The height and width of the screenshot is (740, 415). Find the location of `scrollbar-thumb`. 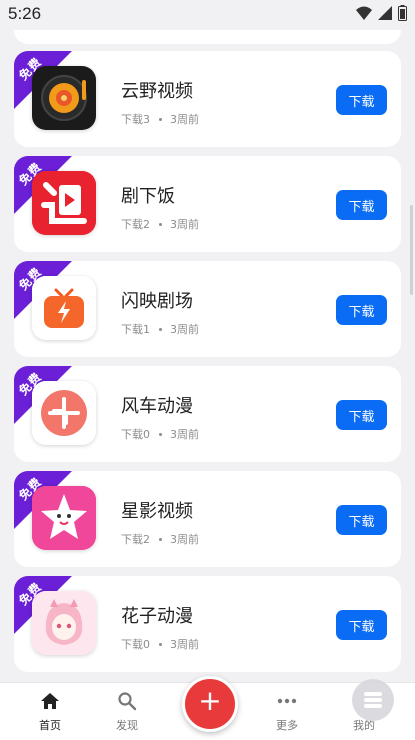

scrollbar-thumb is located at coordinates (411, 250).